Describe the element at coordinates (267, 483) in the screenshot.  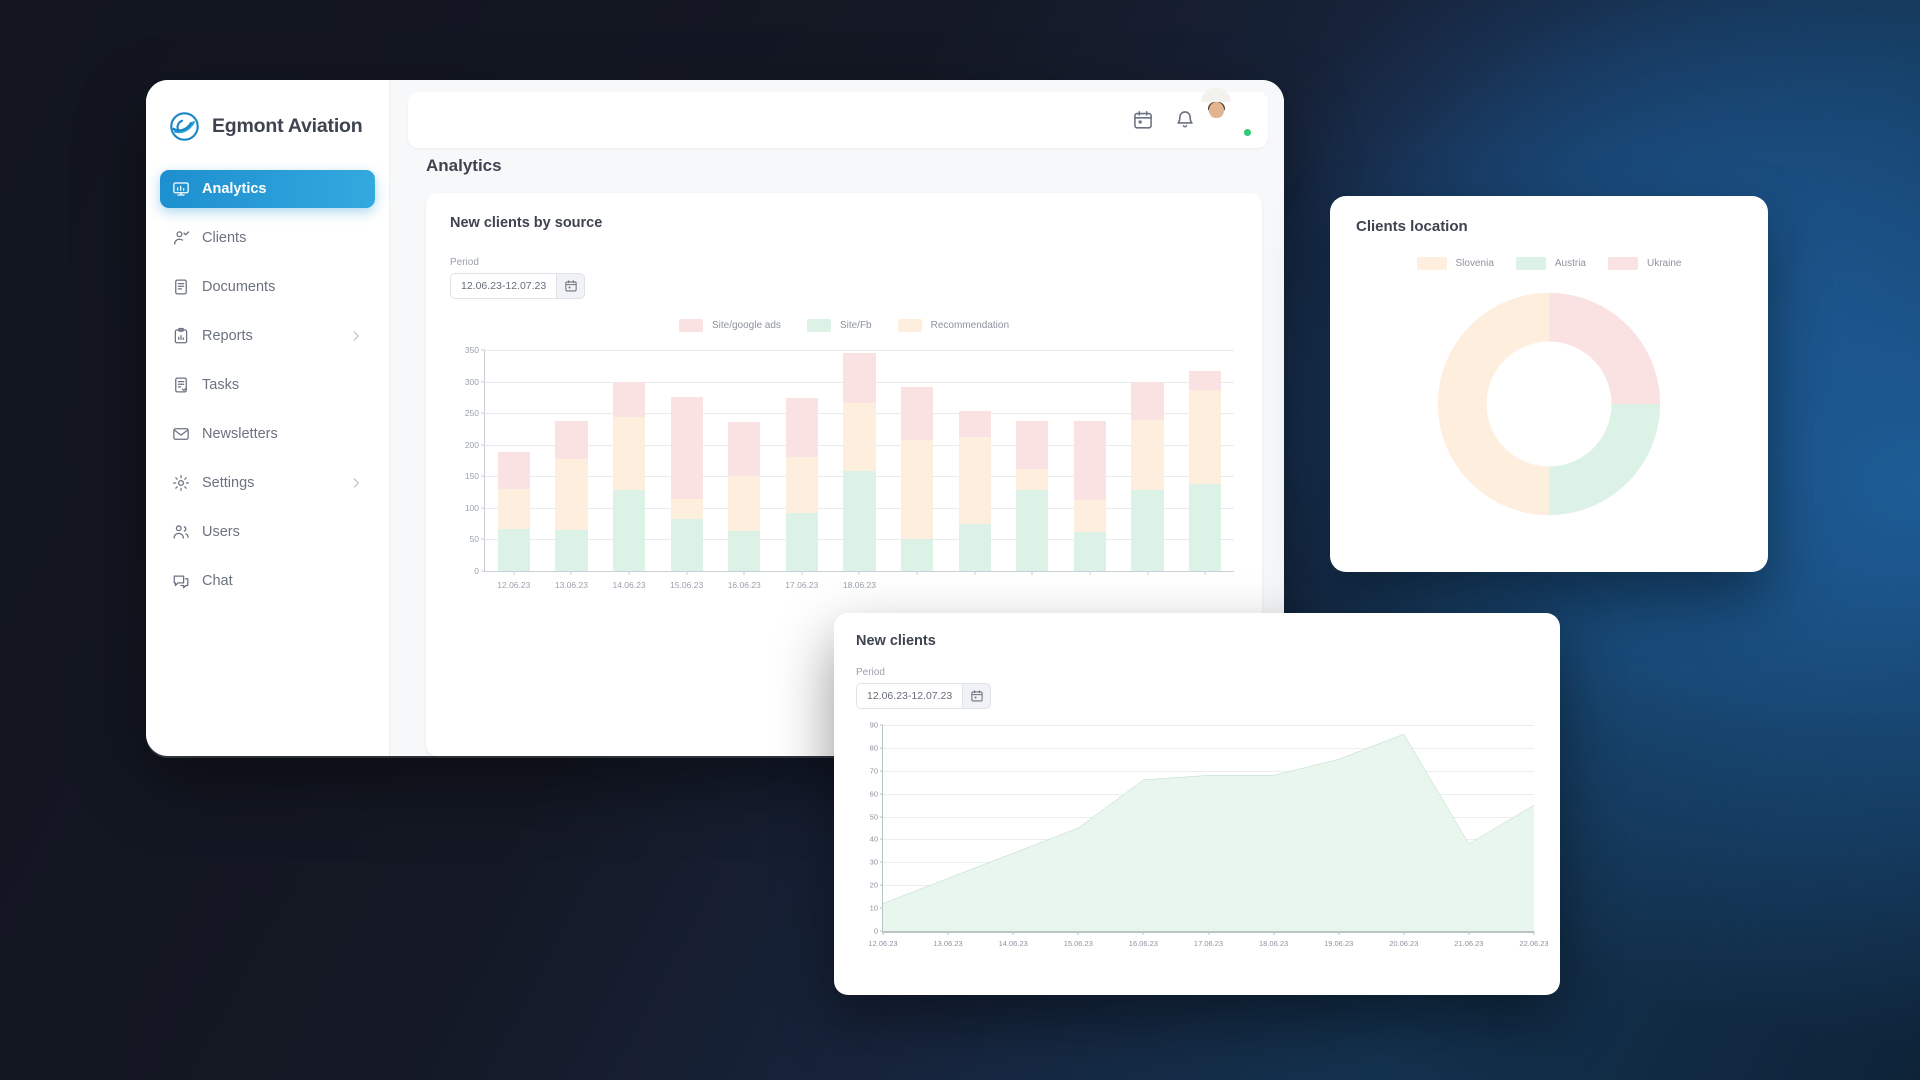
I see `sidebar-item-settings: Settings` at that location.